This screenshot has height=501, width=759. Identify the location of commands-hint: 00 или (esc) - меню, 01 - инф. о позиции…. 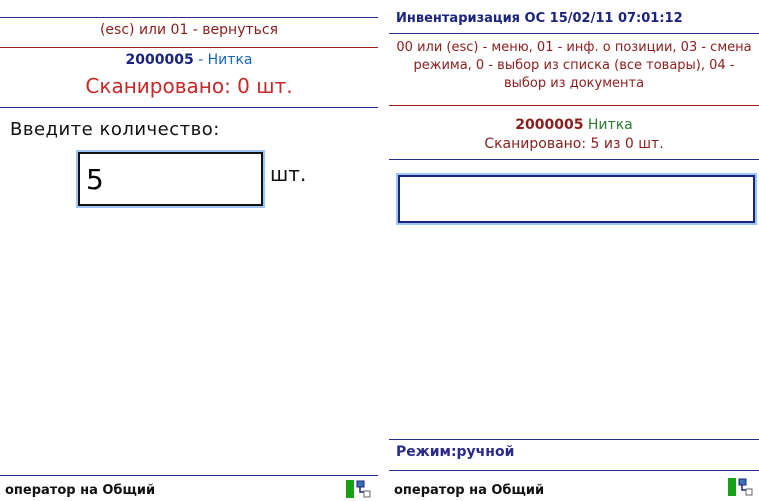
(574, 65).